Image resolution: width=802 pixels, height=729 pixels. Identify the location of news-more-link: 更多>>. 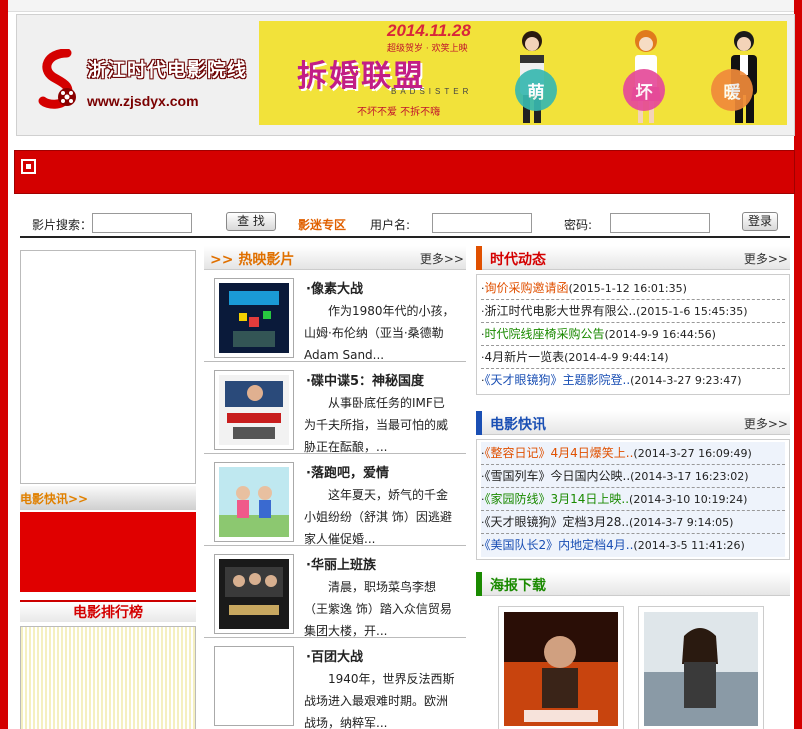
(766, 258).